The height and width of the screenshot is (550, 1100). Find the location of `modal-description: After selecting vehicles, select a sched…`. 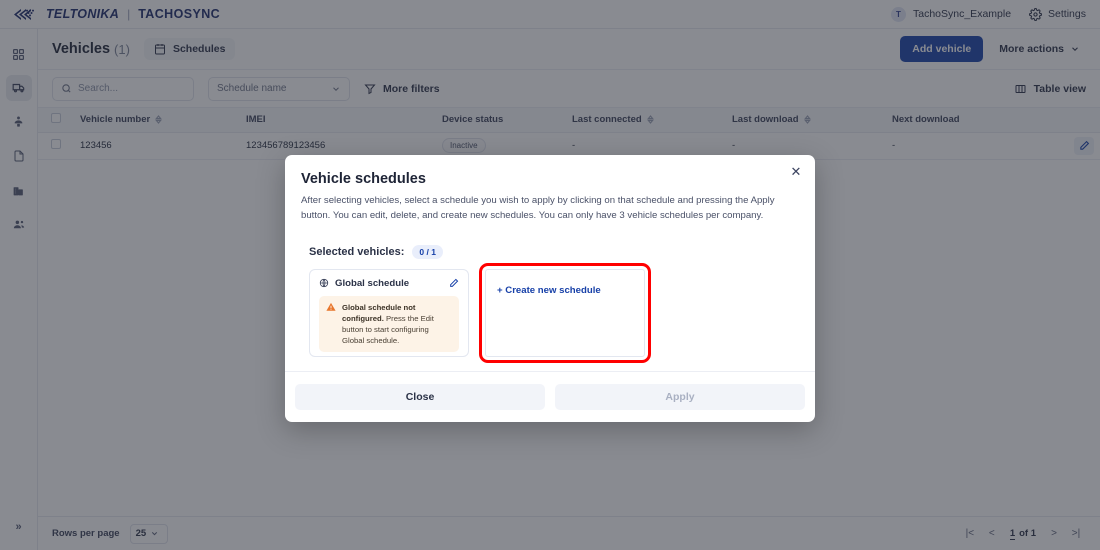

modal-description: After selecting vehicles, select a sched… is located at coordinates (538, 208).